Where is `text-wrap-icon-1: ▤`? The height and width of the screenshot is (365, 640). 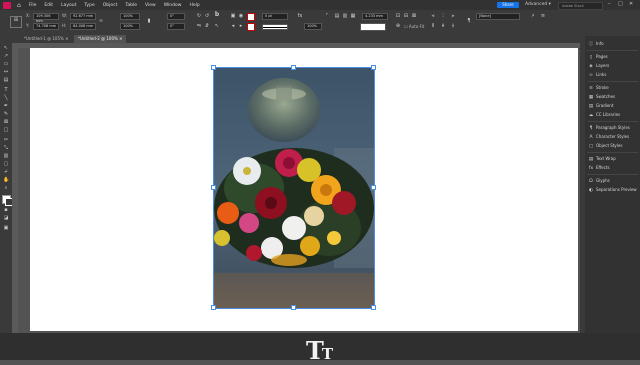 text-wrap-icon-1: ▤ is located at coordinates (337, 16).